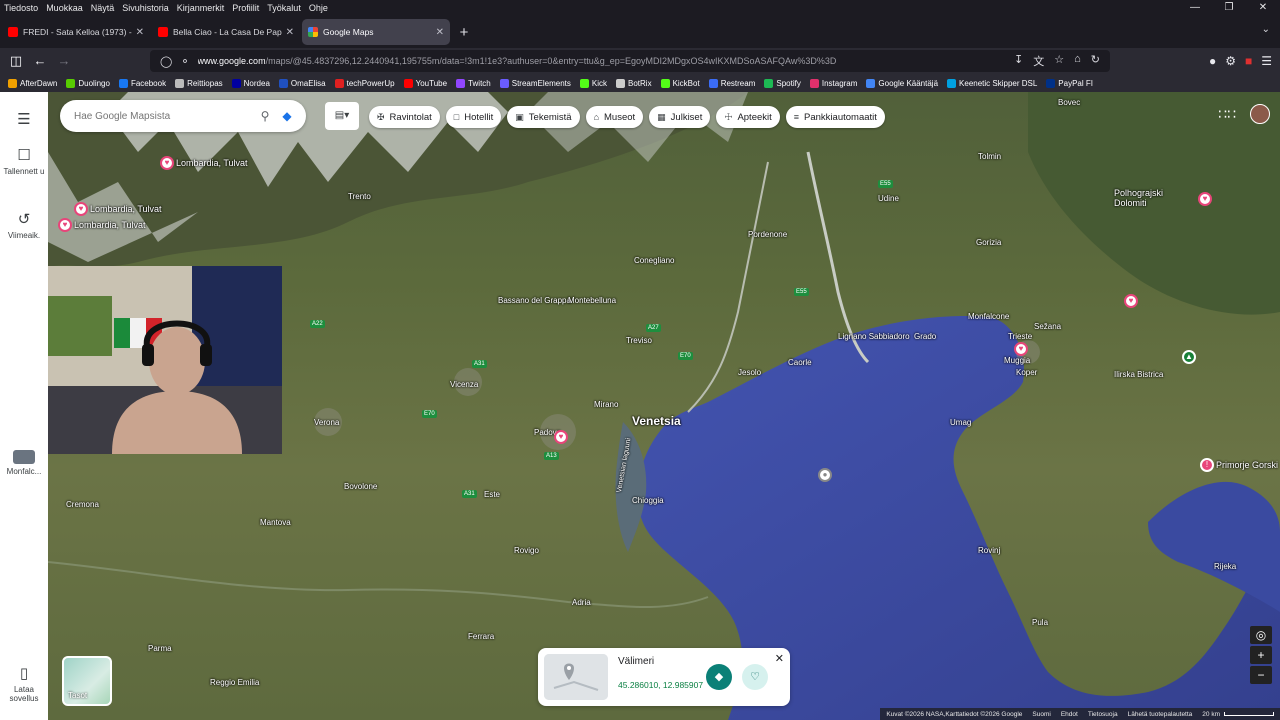 The height and width of the screenshot is (720, 1280). What do you see at coordinates (782, 83) in the screenshot?
I see `bookmark-item: Spotify` at bounding box center [782, 83].